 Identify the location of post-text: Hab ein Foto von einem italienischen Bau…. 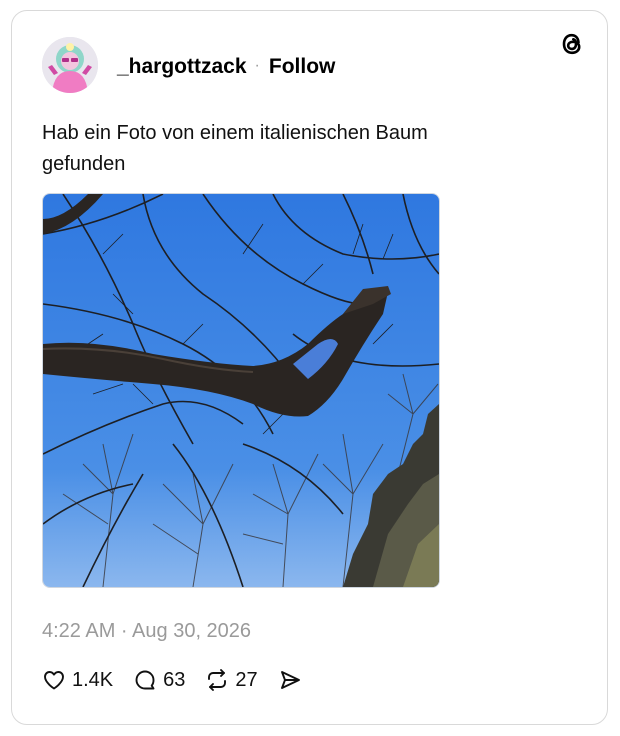
(235, 148).